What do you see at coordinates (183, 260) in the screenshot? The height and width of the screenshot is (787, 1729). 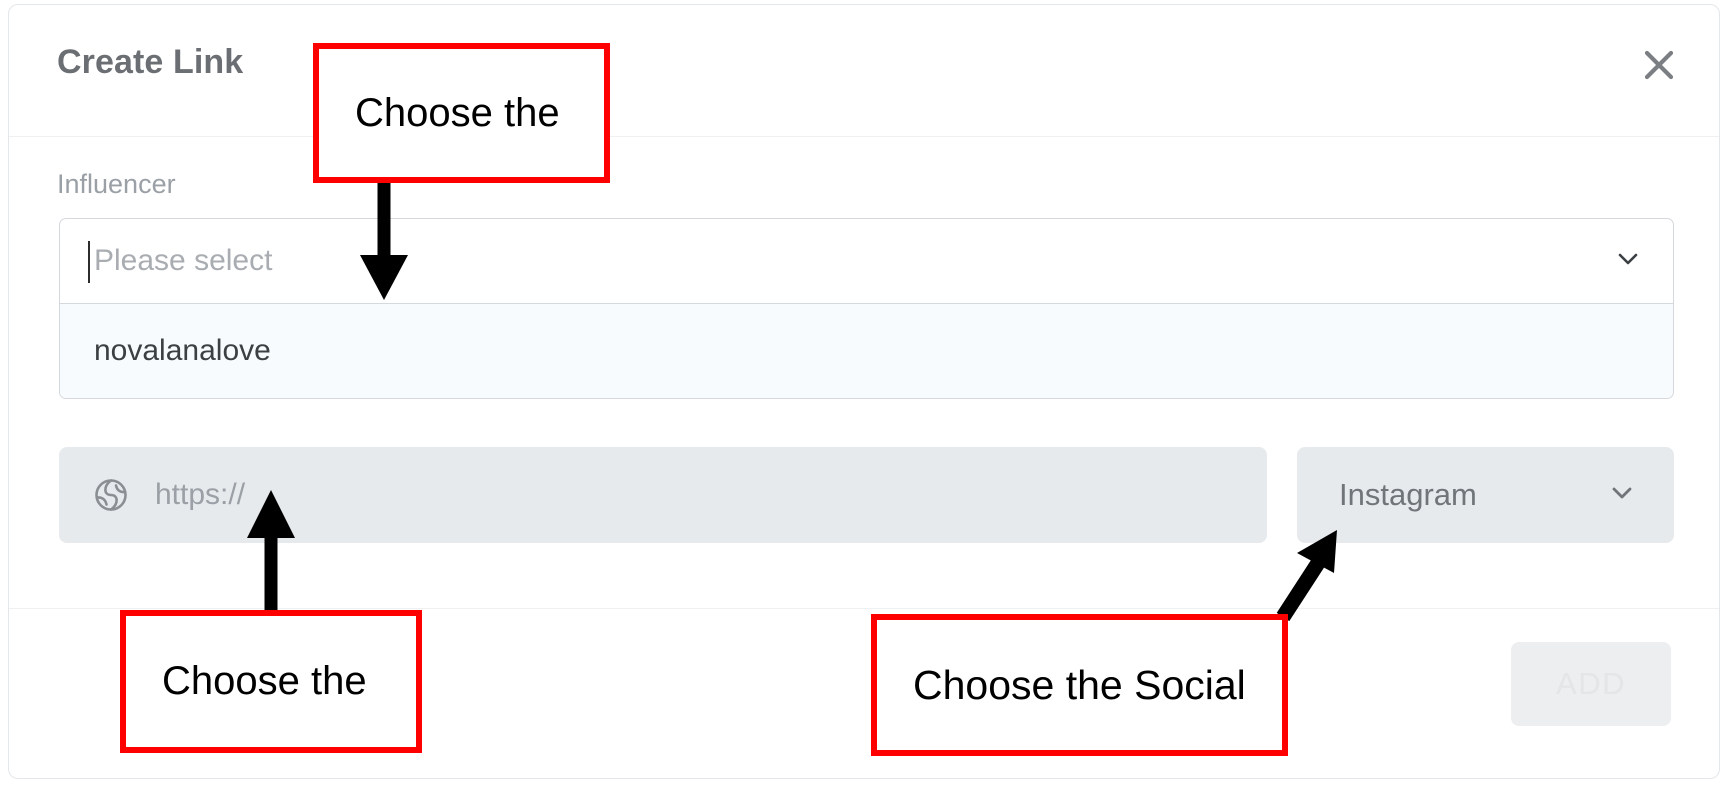 I see `influencer-placeholder: Please select` at bounding box center [183, 260].